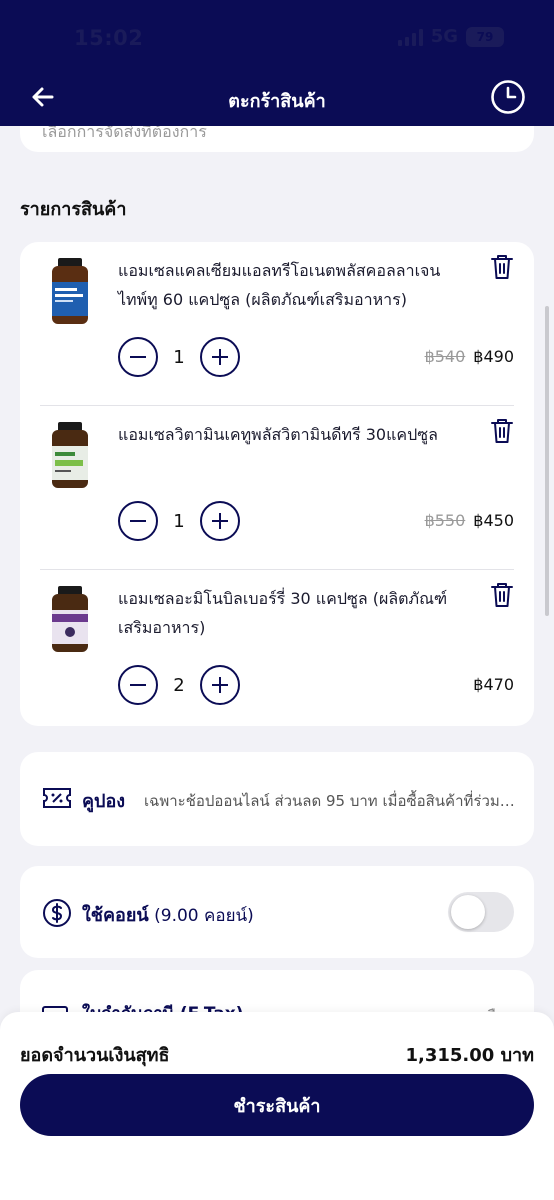  Describe the element at coordinates (468, 912) in the screenshot. I see `toggle-knob` at that location.